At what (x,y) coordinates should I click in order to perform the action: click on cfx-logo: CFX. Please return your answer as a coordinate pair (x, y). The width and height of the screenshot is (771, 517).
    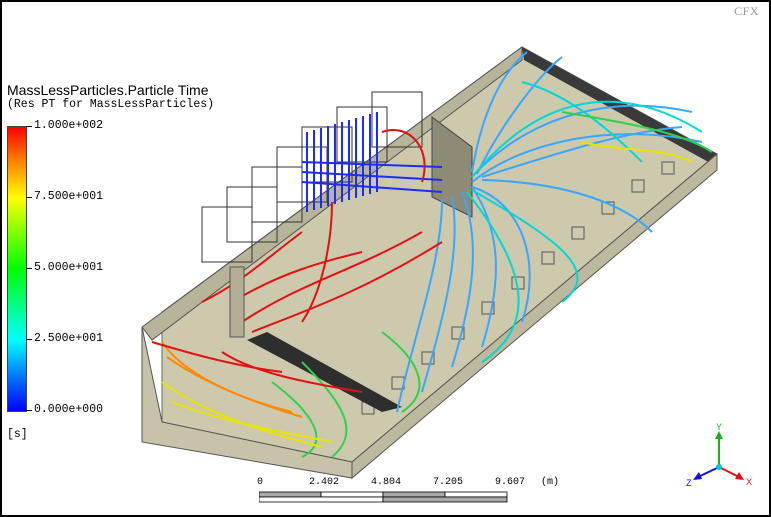
    Looking at the image, I should click on (746, 11).